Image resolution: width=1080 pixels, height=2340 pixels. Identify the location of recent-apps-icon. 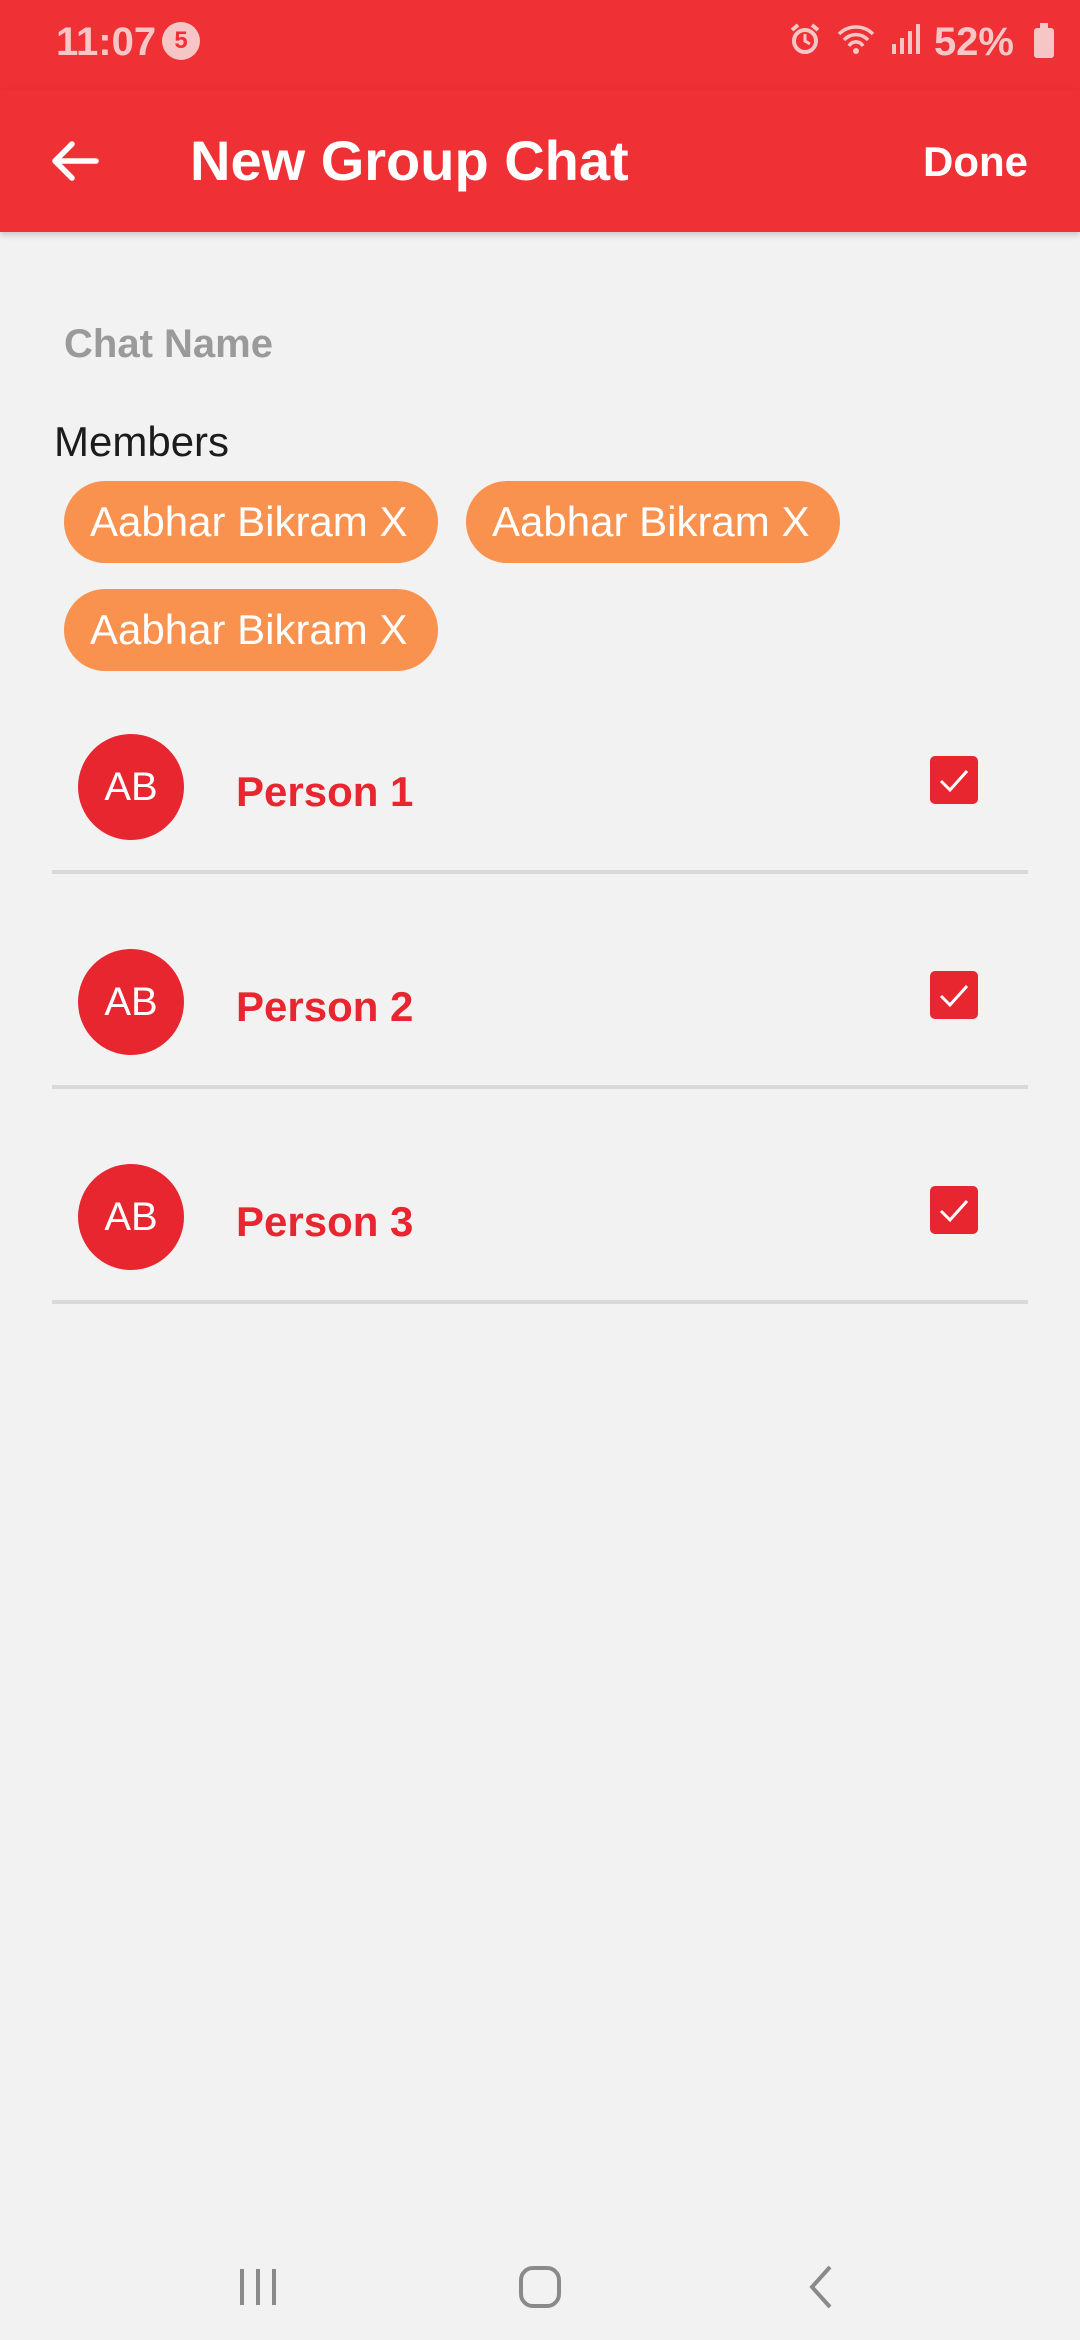
(258, 2287).